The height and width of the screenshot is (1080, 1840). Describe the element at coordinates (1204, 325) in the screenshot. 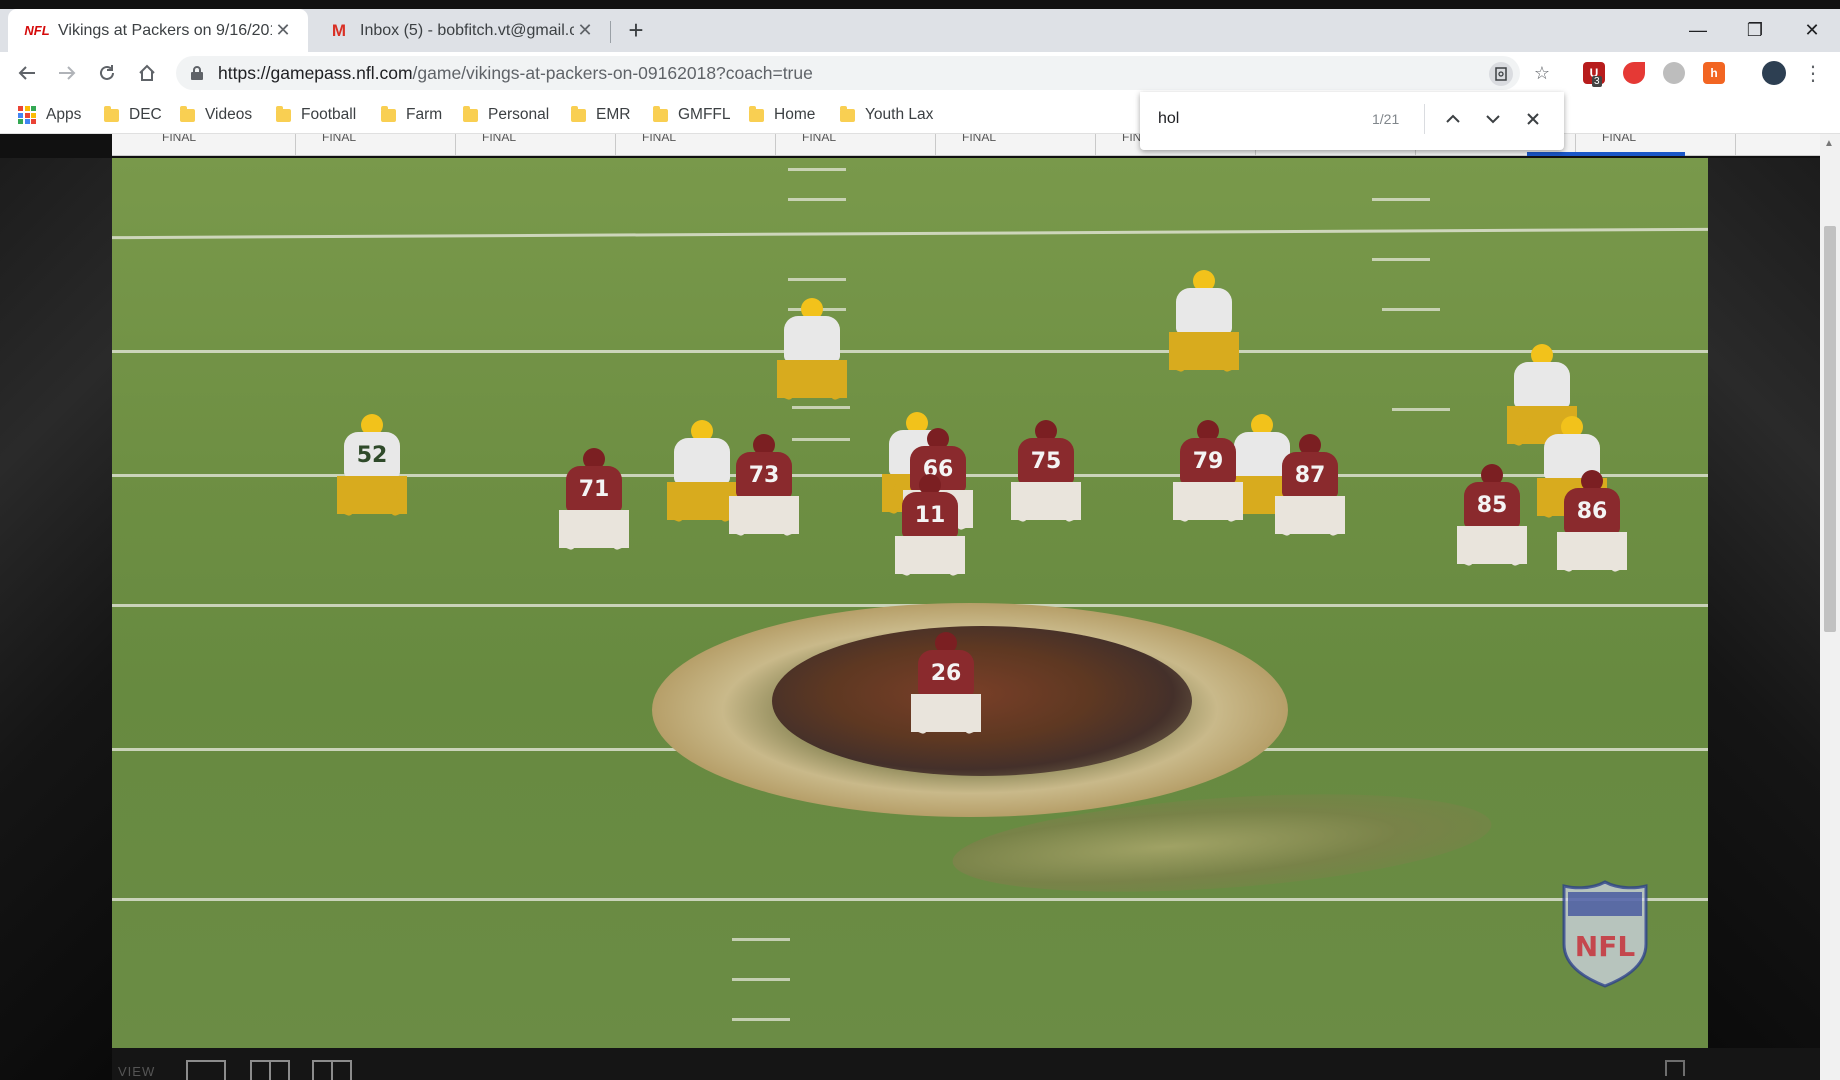

I see `packers-player` at that location.